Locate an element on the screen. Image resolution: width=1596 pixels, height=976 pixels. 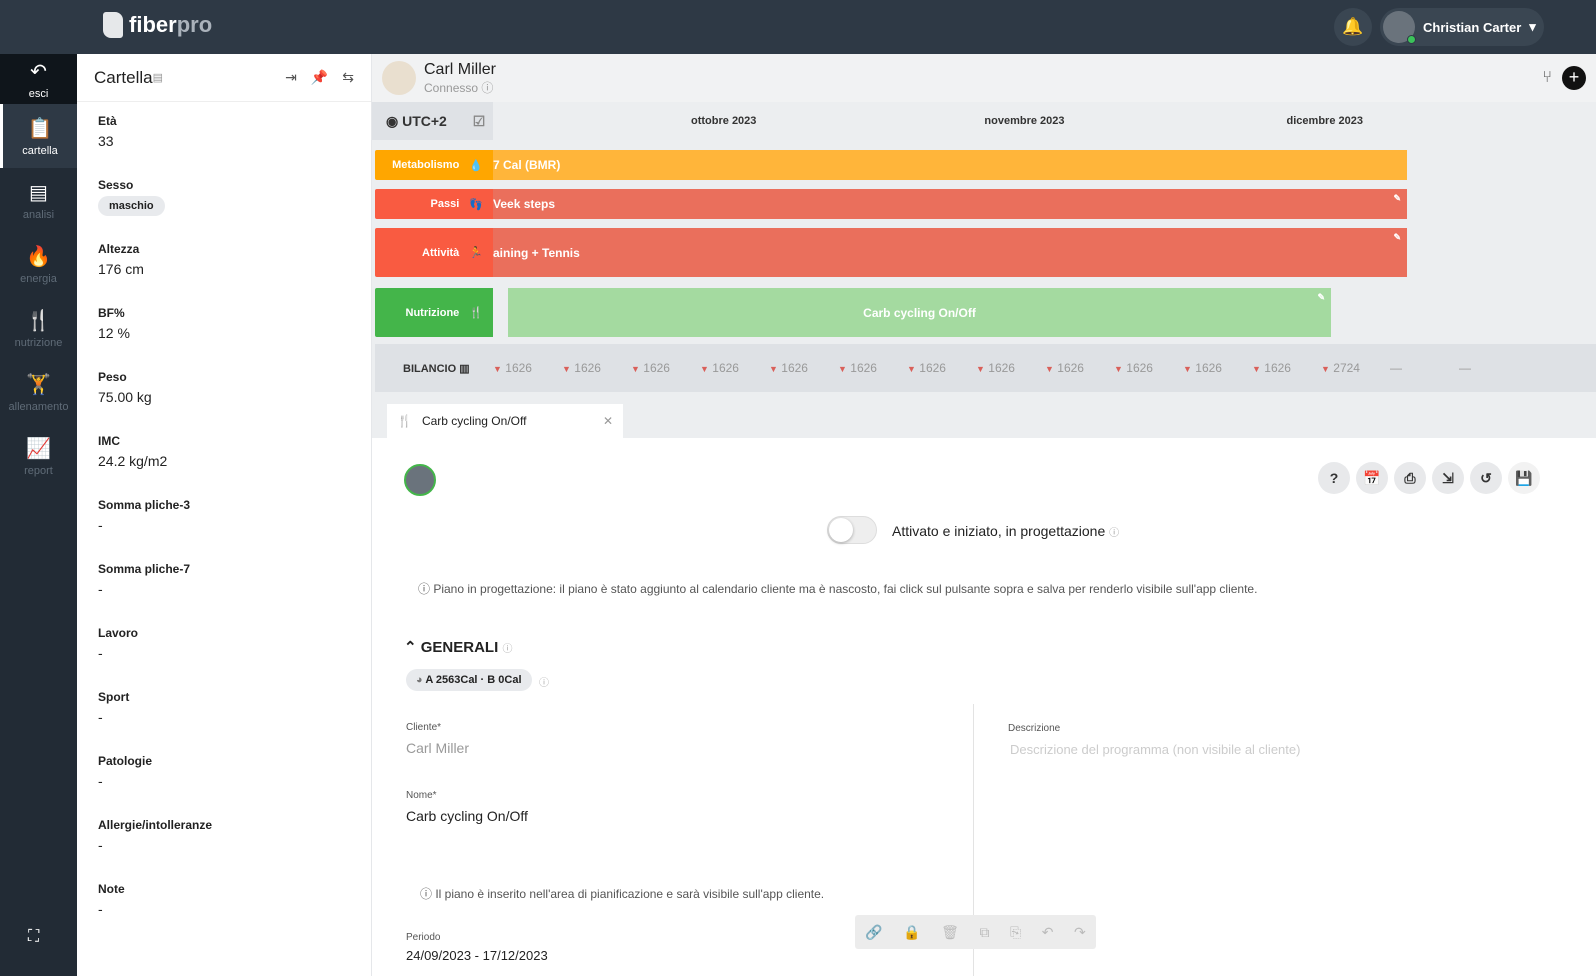
sidebar-item-cartella: 📋 cartella is located at coordinates (38, 136).